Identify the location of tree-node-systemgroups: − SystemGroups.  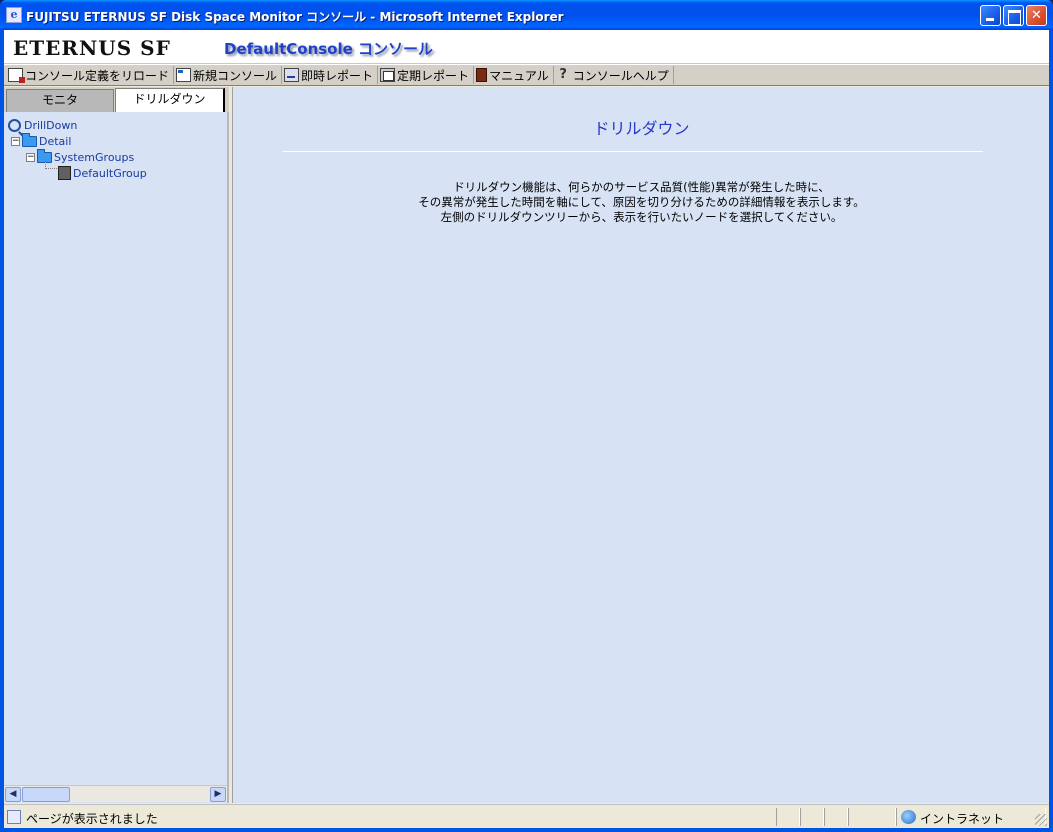
(80, 156).